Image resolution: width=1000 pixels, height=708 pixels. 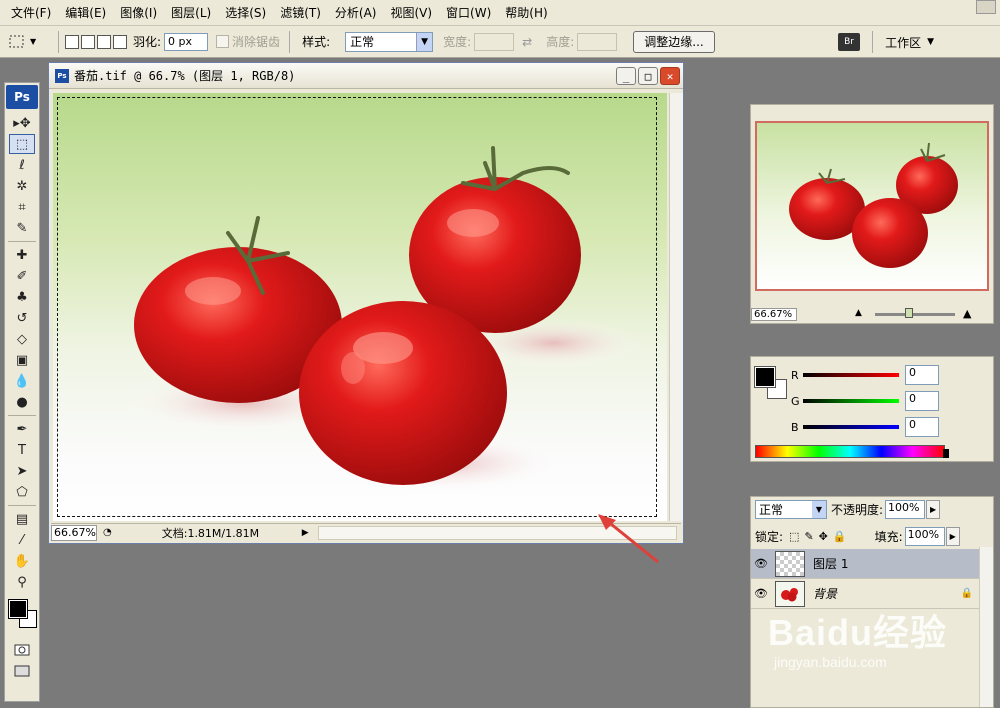 I want to click on opacity-label: 不透明度:, so click(x=857, y=510).